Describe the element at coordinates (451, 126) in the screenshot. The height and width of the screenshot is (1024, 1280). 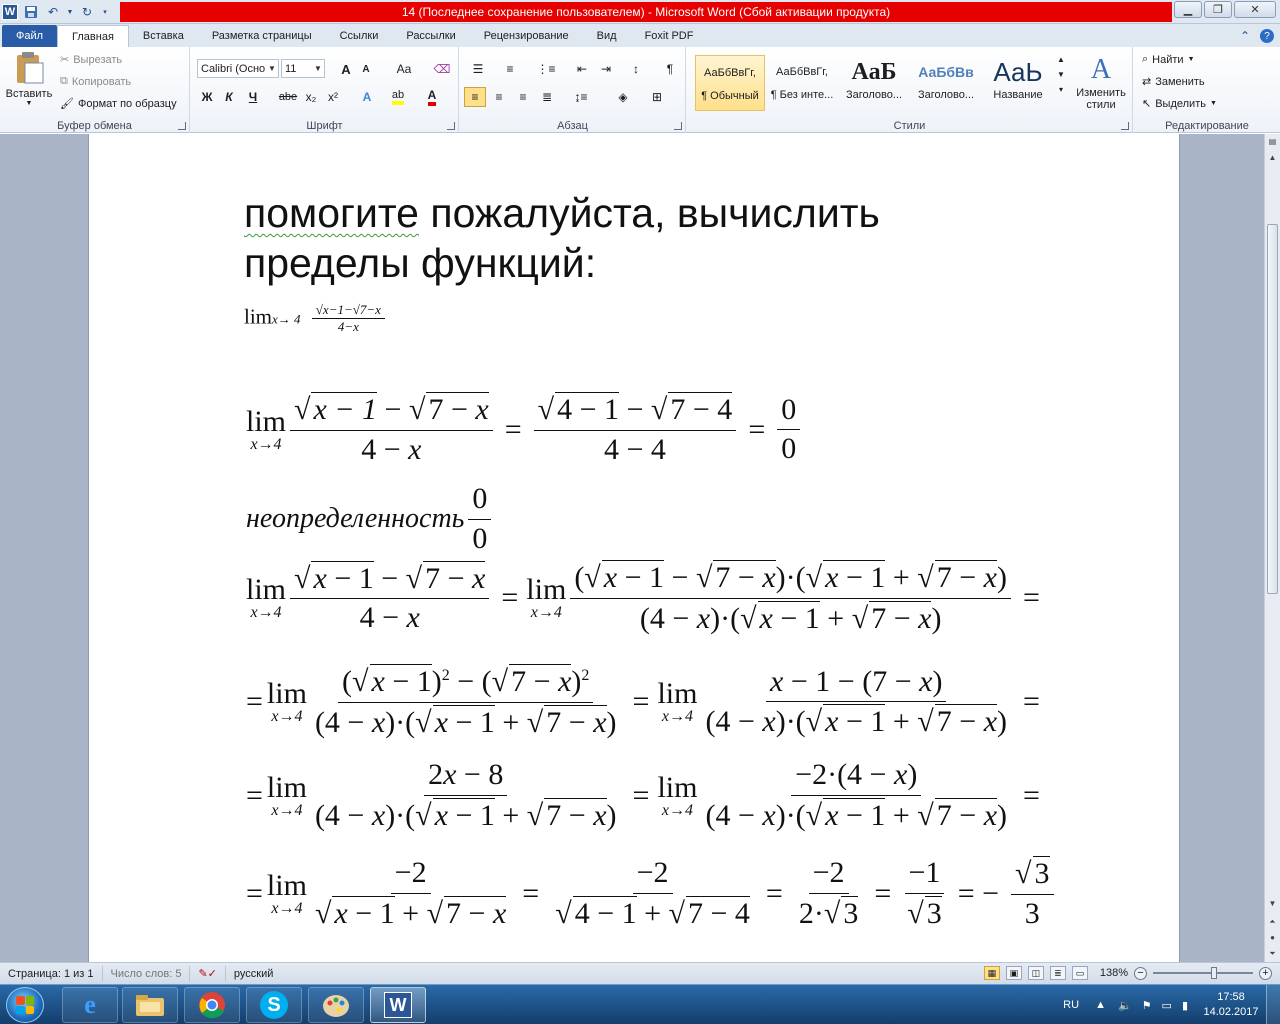
I see `font-launcher-icon` at that location.